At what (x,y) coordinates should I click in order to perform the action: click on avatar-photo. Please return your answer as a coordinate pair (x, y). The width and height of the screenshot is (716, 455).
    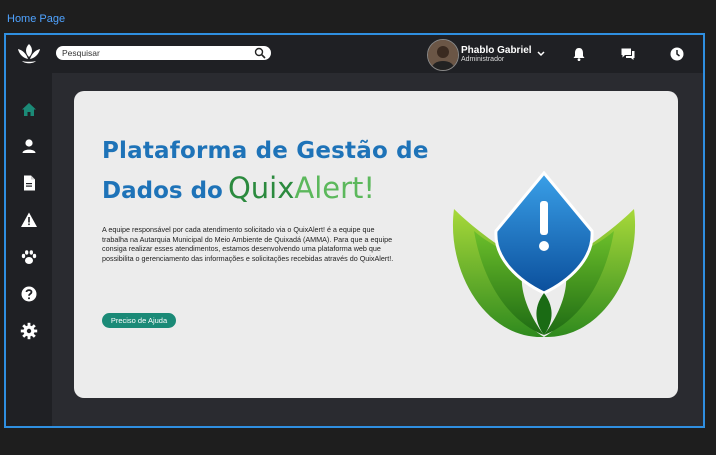
    Looking at the image, I should click on (443, 55).